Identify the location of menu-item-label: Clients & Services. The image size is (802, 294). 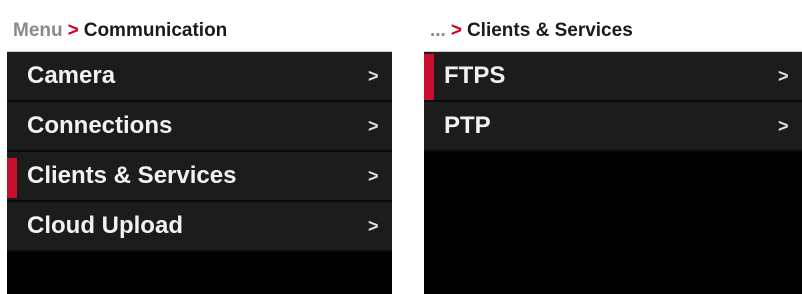
(132, 175).